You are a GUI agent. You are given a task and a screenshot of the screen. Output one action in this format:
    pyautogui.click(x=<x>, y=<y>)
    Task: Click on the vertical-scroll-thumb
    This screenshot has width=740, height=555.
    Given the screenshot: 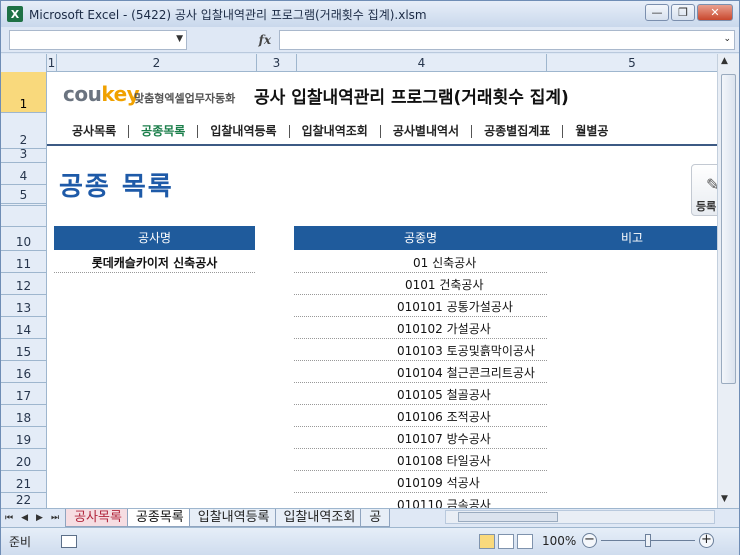 What is the action you would take?
    pyautogui.click(x=728, y=229)
    